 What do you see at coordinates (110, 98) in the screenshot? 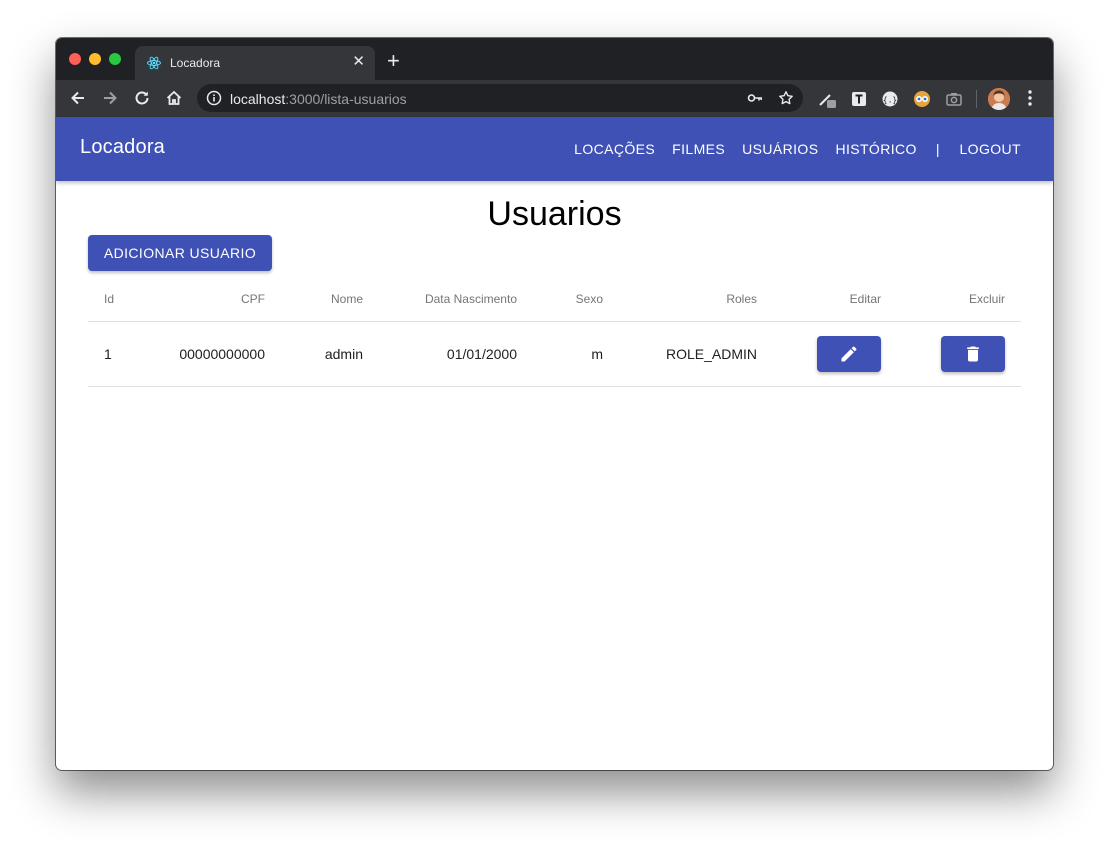
I see `forward-arrow-icon` at bounding box center [110, 98].